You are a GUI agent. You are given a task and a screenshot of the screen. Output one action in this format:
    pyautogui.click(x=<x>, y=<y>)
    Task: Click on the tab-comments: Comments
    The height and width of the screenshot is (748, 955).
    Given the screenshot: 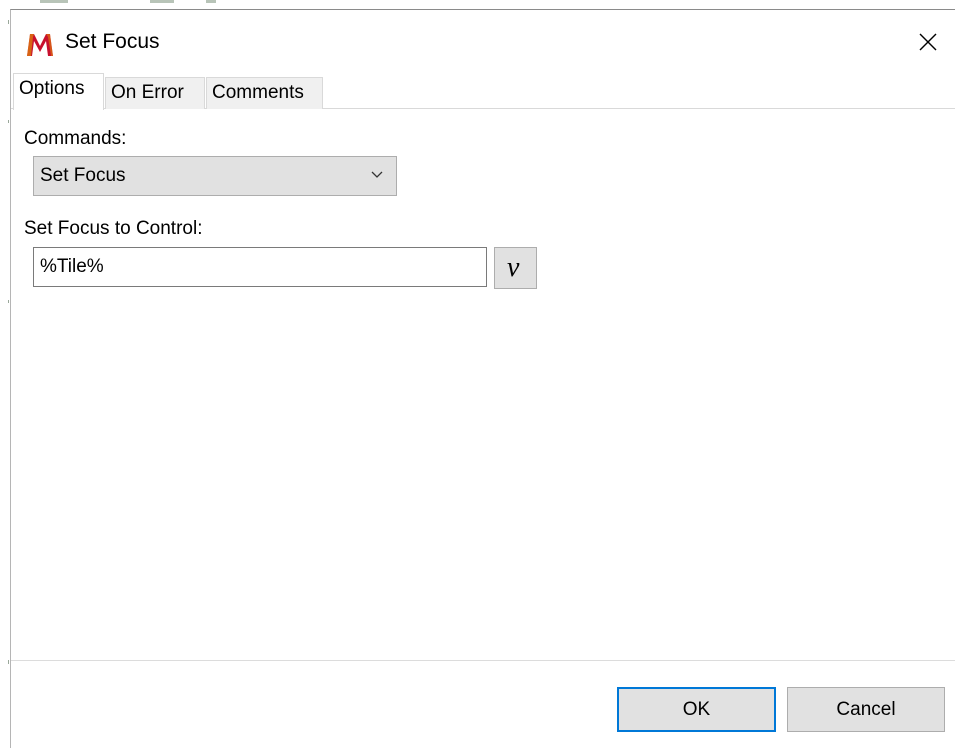 What is the action you would take?
    pyautogui.click(x=264, y=93)
    